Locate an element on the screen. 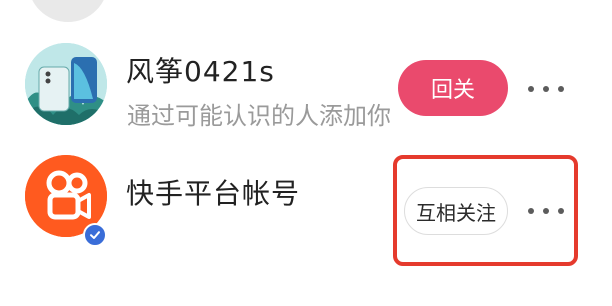 This screenshot has height=306, width=612. verified-check-icon is located at coordinates (95, 235).